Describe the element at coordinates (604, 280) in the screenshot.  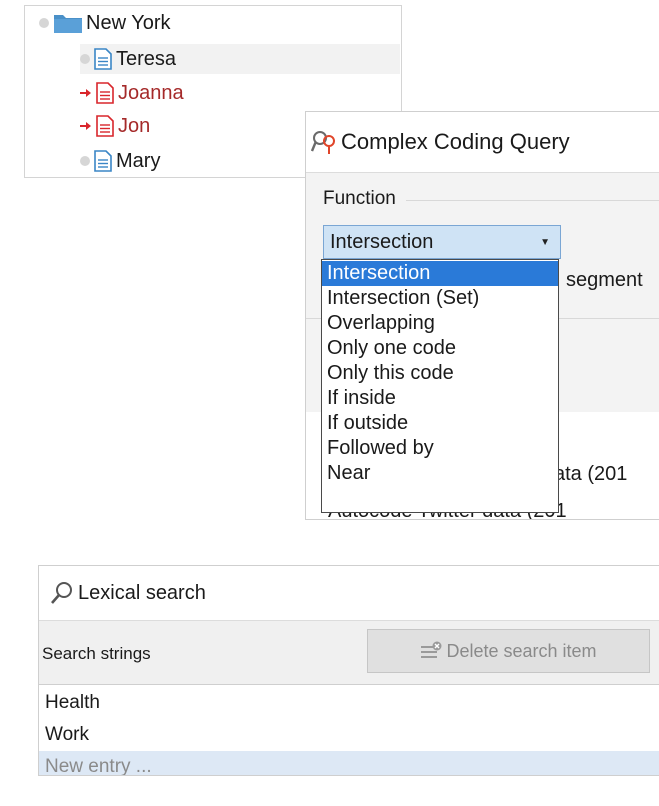
I see `segment-option-label: segment` at that location.